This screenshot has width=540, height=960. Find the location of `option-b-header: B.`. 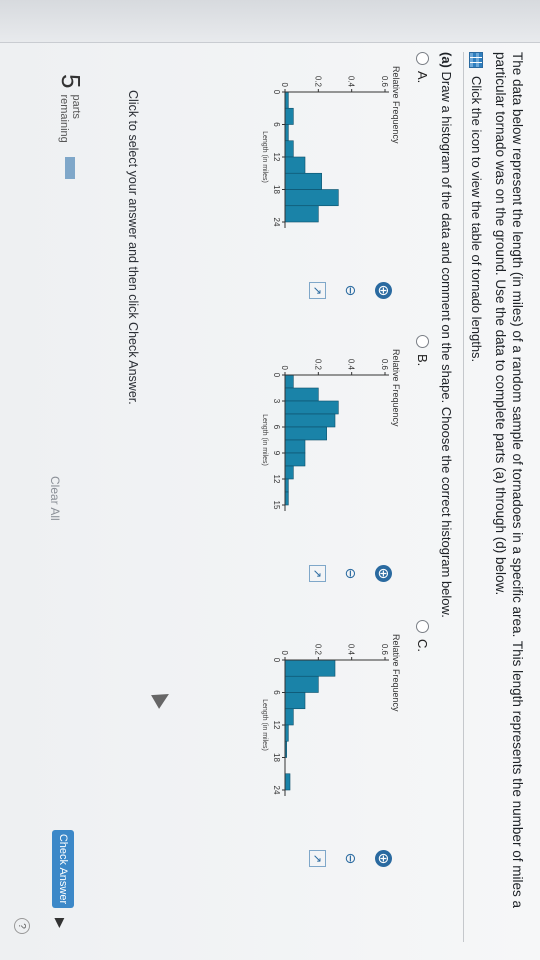

option-b-header: B. is located at coordinates (422, 460).